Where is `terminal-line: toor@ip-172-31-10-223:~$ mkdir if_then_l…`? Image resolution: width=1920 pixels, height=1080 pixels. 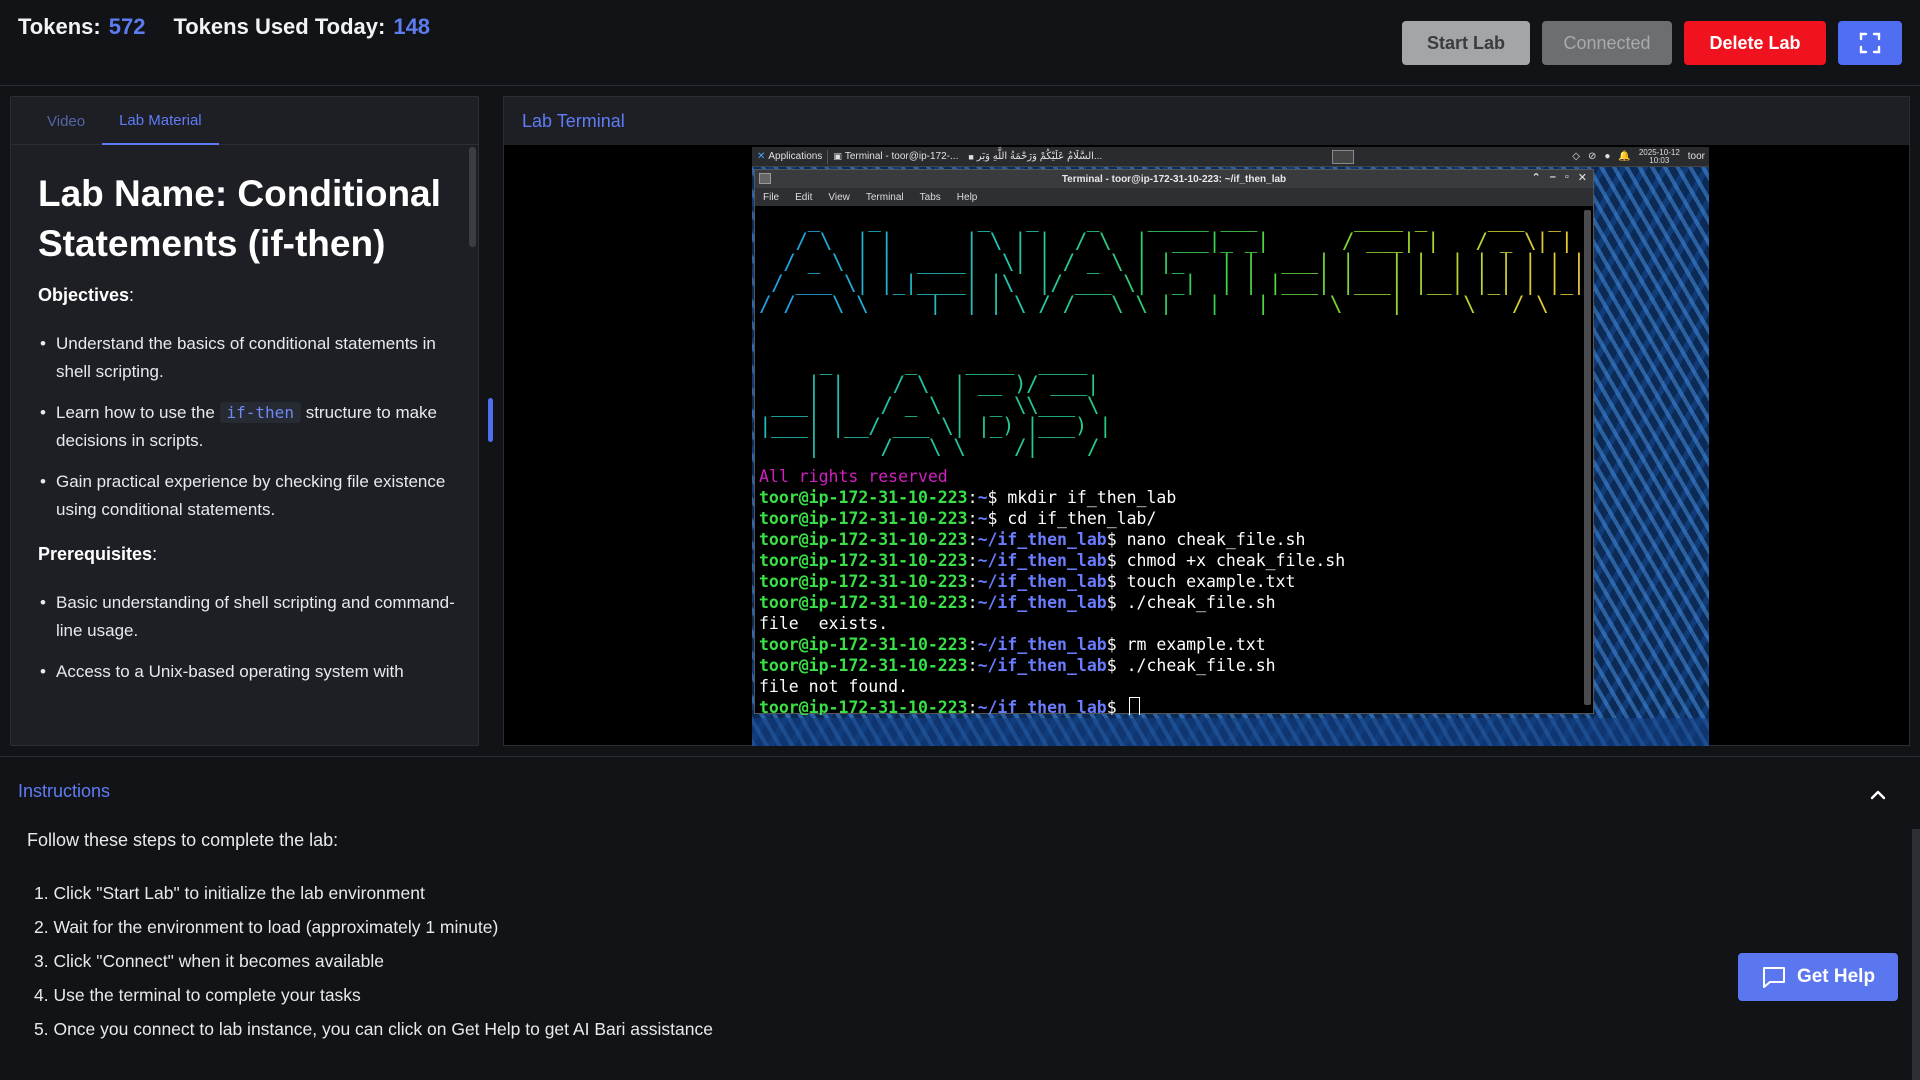 terminal-line: toor@ip-172-31-10-223:~$ mkdir if_then_l… is located at coordinates (968, 497).